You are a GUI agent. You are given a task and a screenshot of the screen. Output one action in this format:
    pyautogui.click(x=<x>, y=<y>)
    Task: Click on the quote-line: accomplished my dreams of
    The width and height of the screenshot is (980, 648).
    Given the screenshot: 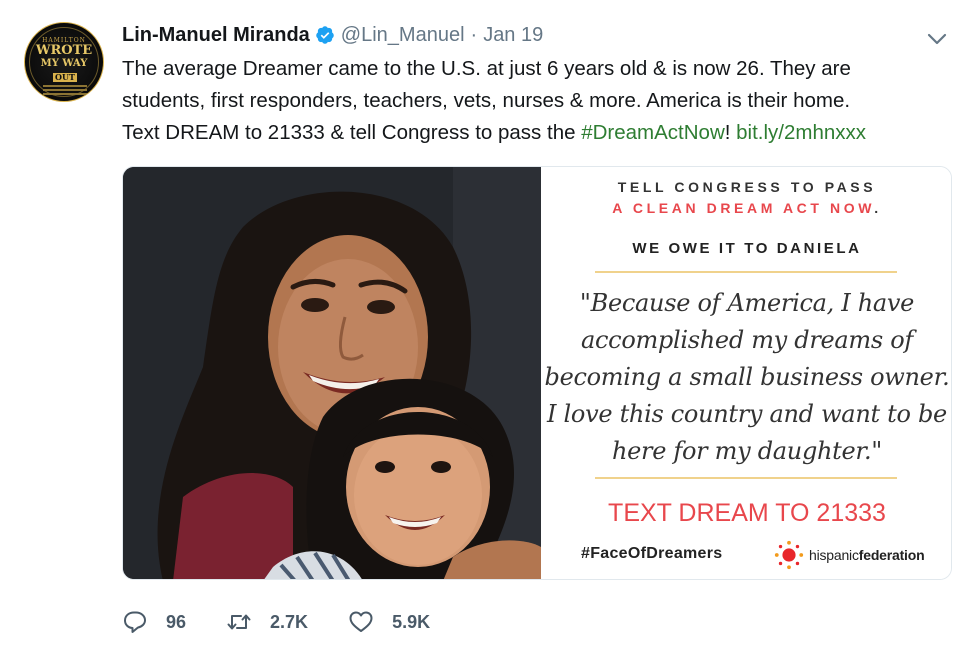 What is the action you would take?
    pyautogui.click(x=747, y=340)
    